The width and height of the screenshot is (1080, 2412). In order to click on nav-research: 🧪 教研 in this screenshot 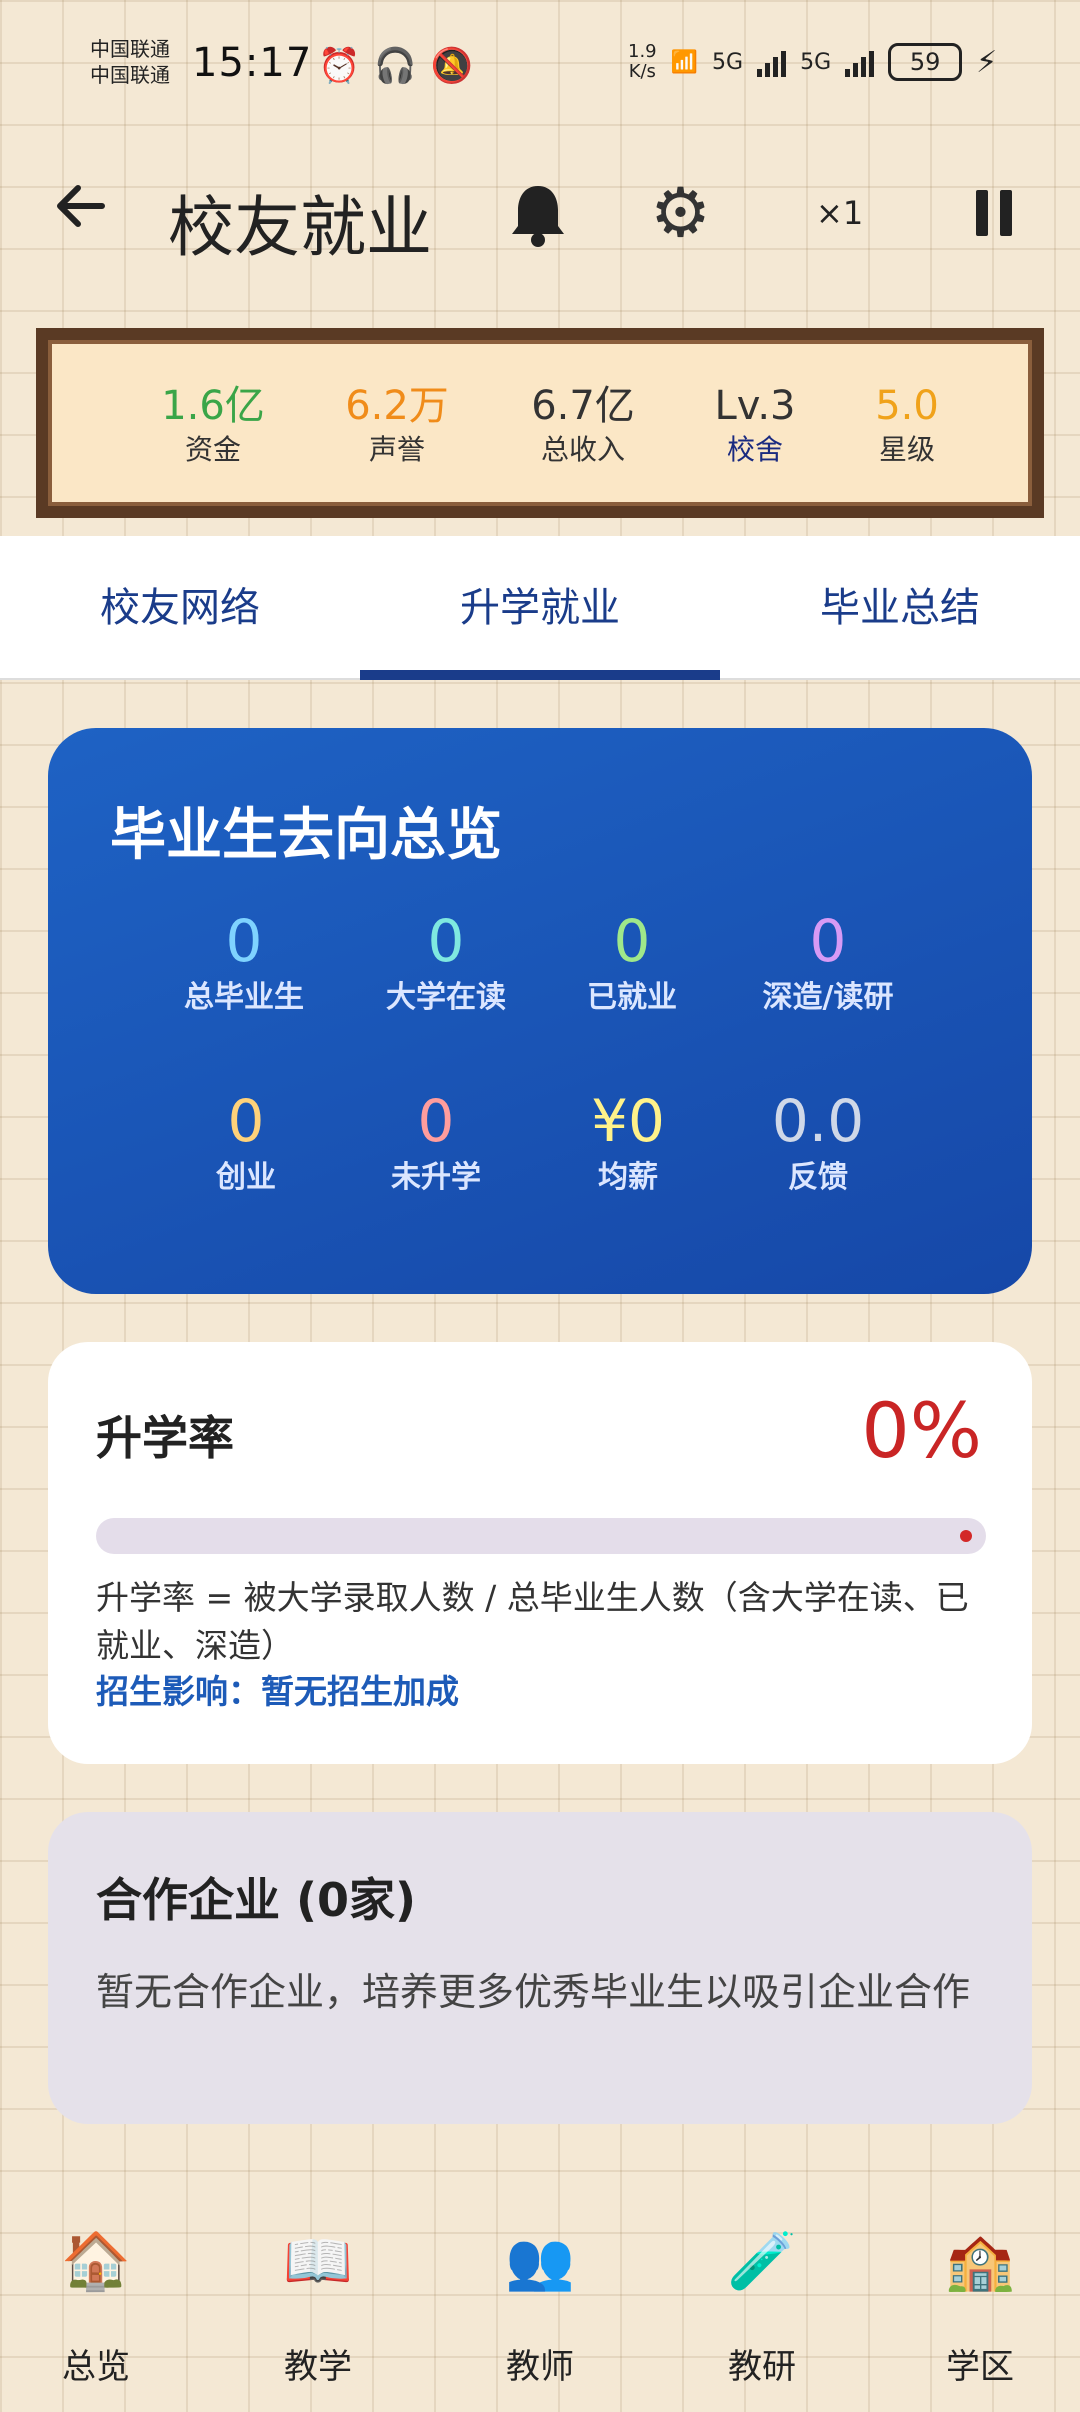, I will do `click(762, 2308)`.